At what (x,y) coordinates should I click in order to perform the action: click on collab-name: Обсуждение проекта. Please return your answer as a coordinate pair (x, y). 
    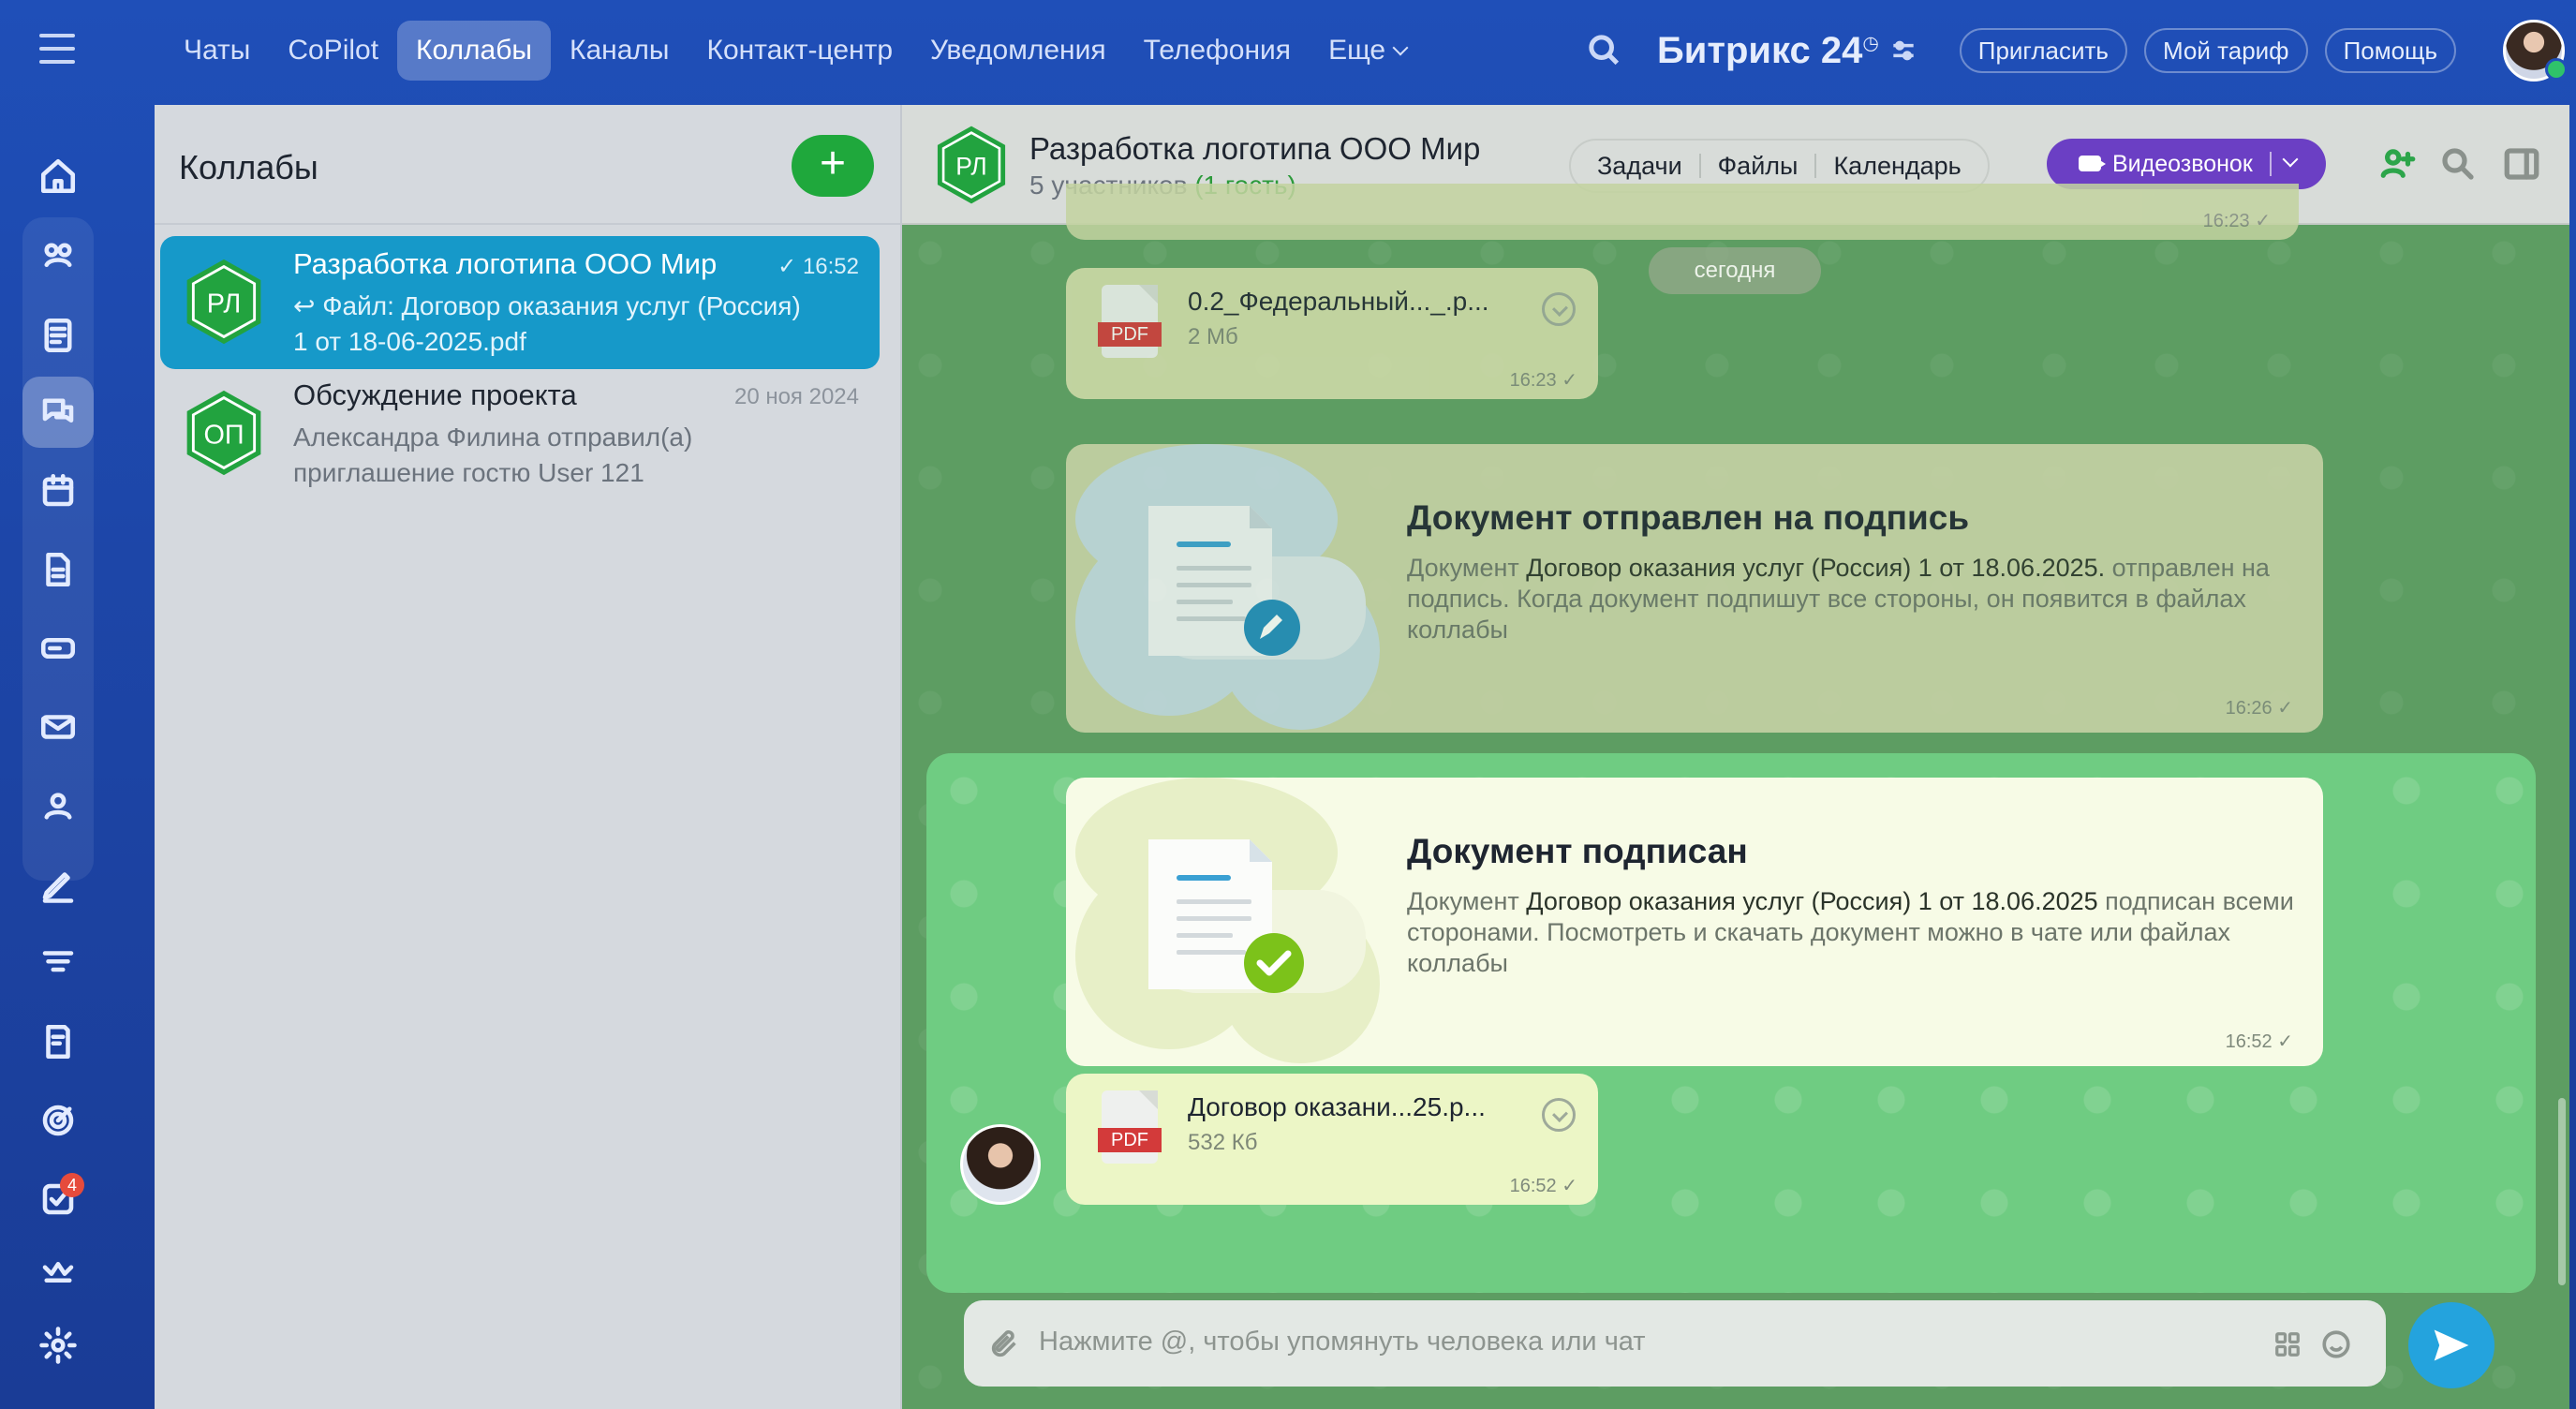
    Looking at the image, I should click on (435, 395).